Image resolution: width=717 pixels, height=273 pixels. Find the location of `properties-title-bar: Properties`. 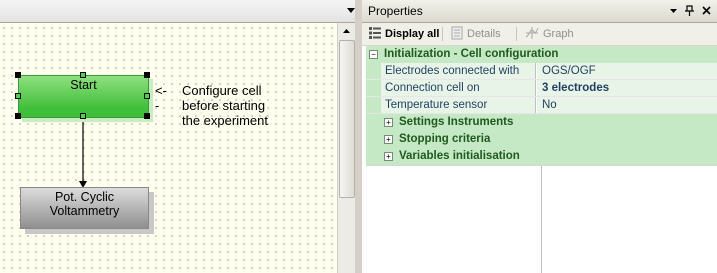

properties-title-bar: Properties is located at coordinates (539, 11).